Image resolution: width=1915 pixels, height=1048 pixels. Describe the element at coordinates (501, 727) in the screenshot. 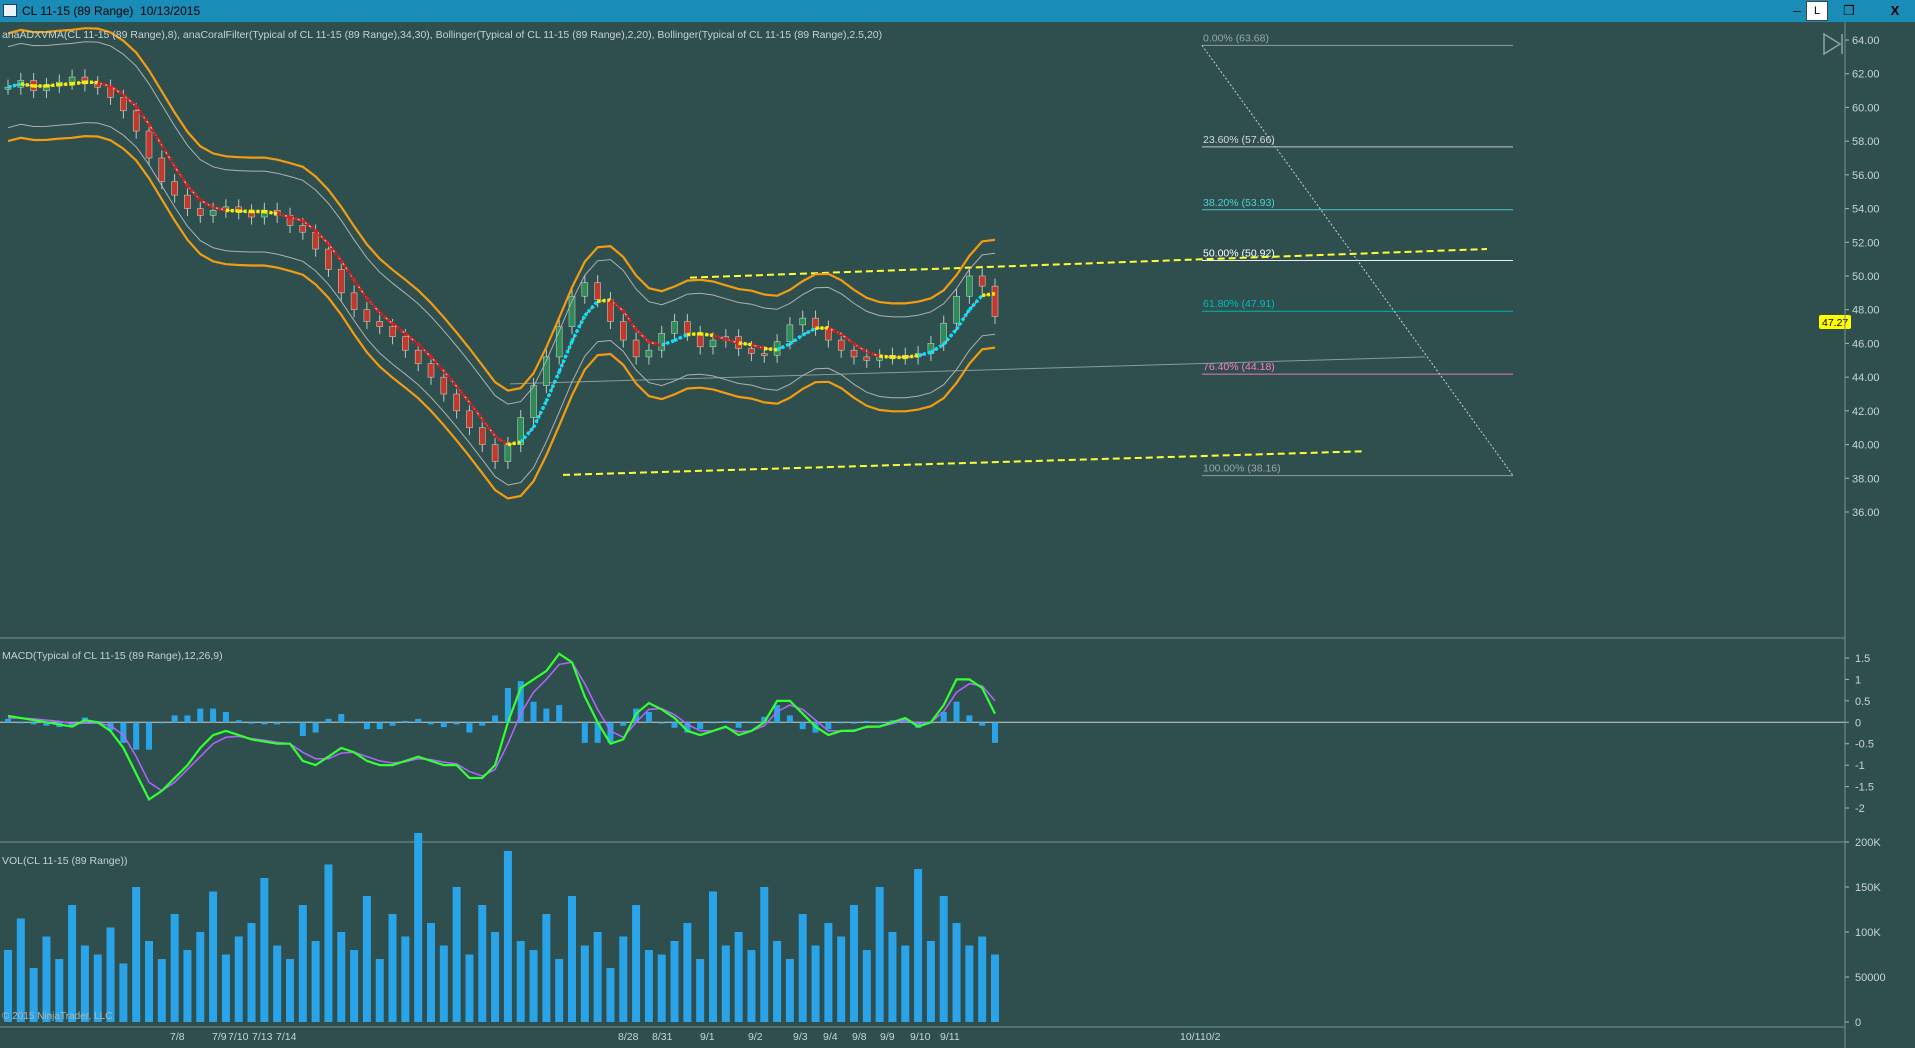

I see `macd-line` at that location.